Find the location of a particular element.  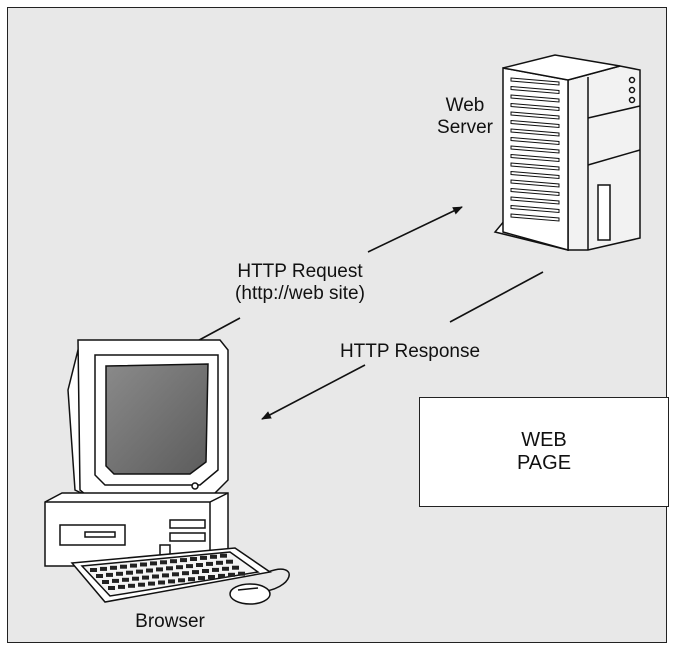

monitor-screen is located at coordinates (157, 419).